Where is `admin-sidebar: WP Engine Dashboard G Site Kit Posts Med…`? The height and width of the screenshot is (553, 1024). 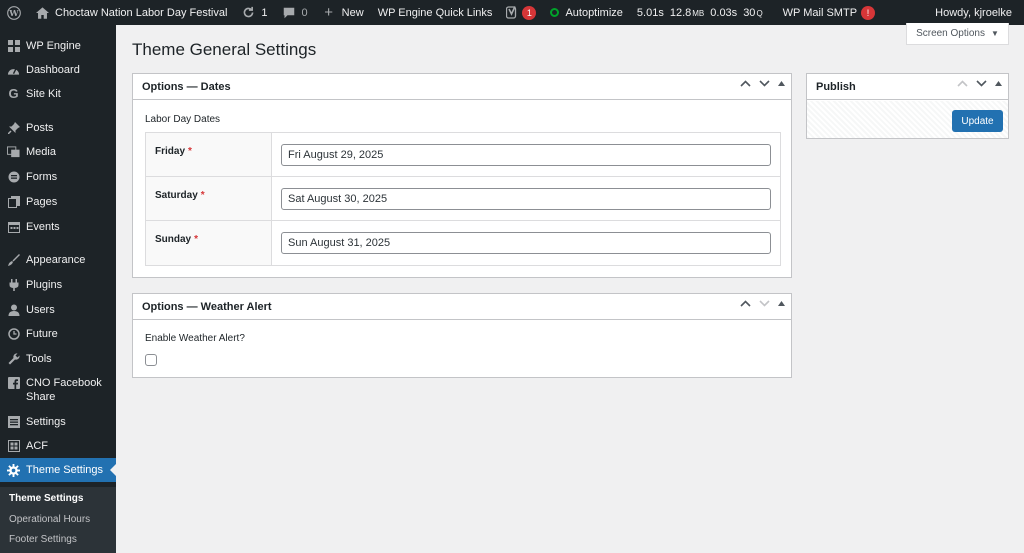
admin-sidebar: WP Engine Dashboard G Site Kit Posts Med… is located at coordinates (58, 289).